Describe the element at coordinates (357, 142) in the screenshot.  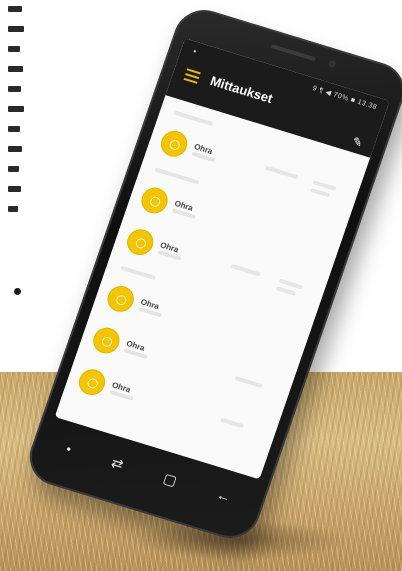
I see `pencil-icon: ✎` at that location.